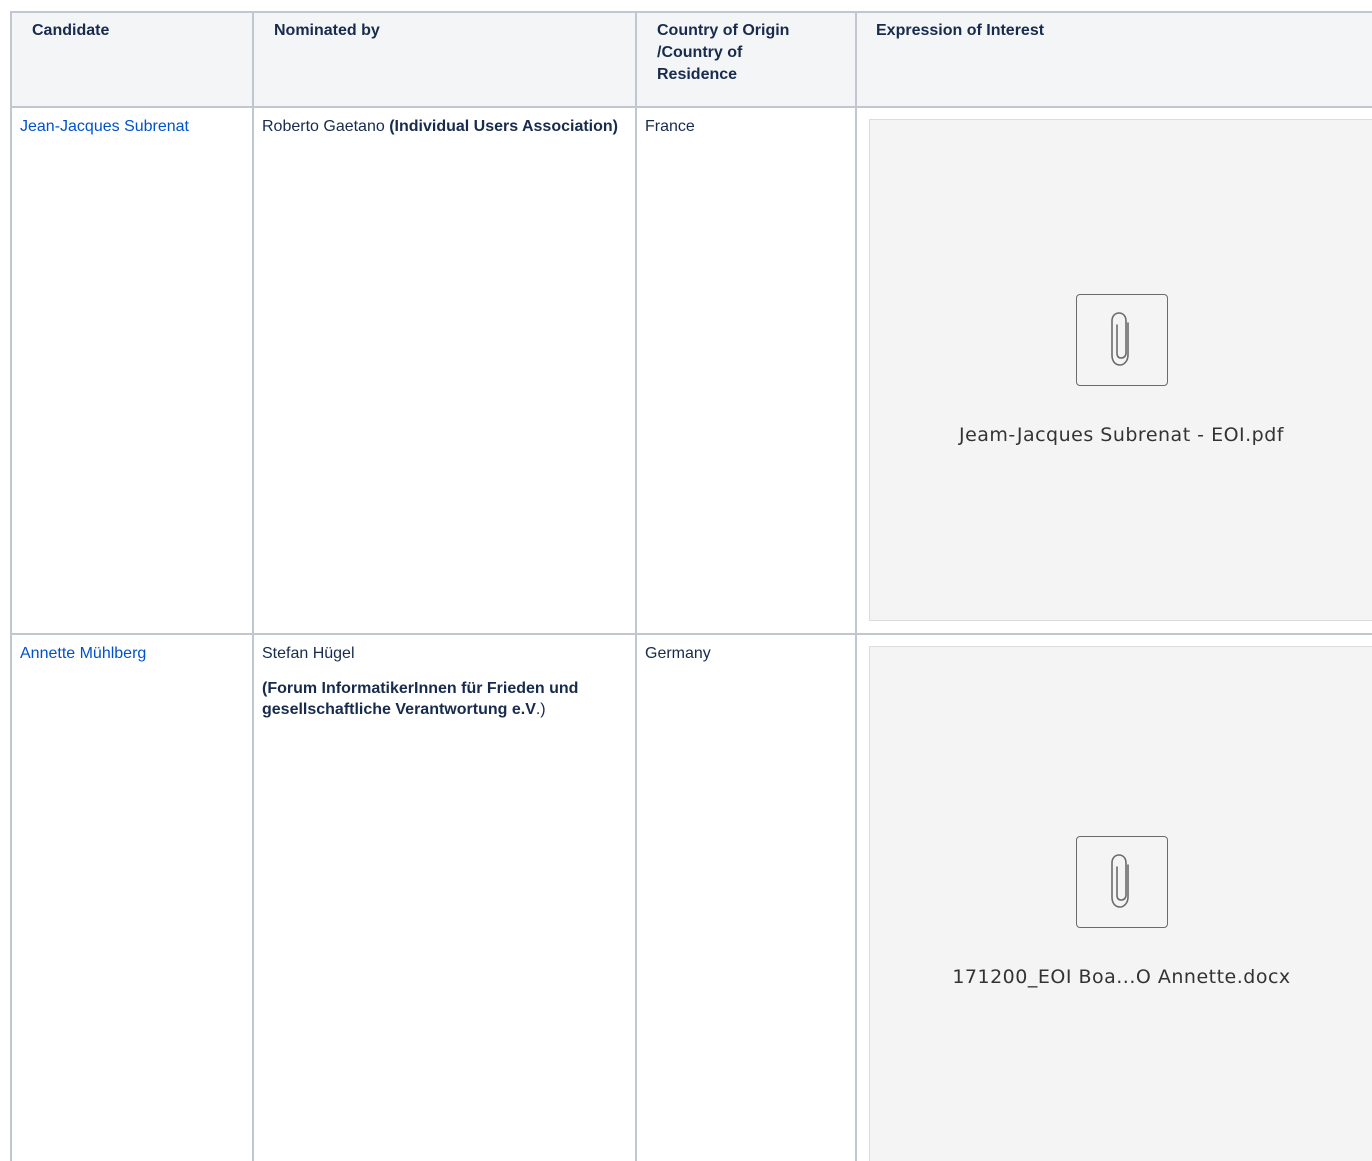 This screenshot has height=1161, width=1372. What do you see at coordinates (670, 126) in the screenshot?
I see `country-text: France` at bounding box center [670, 126].